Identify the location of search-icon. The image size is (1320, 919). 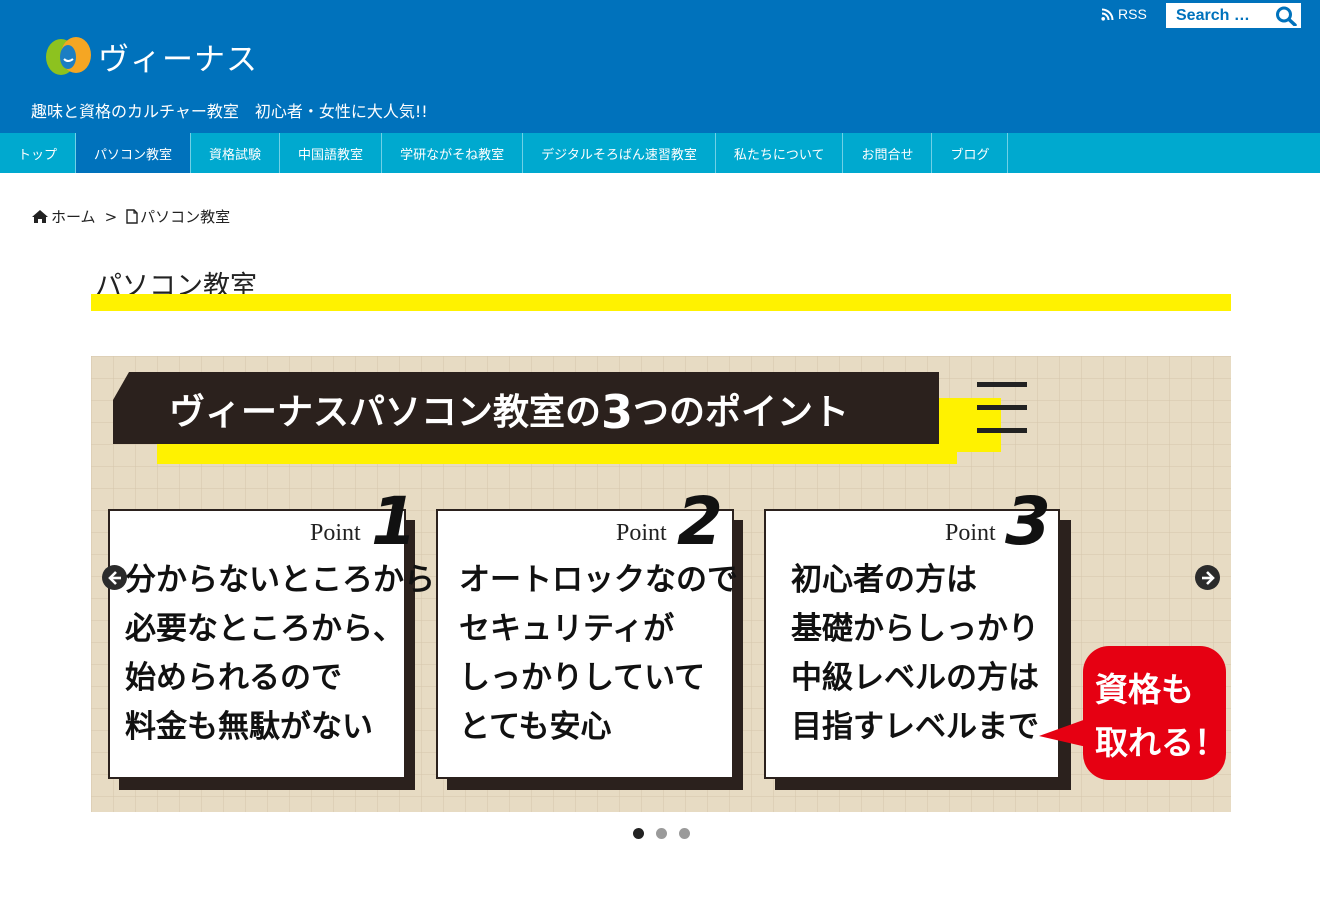
(1286, 16).